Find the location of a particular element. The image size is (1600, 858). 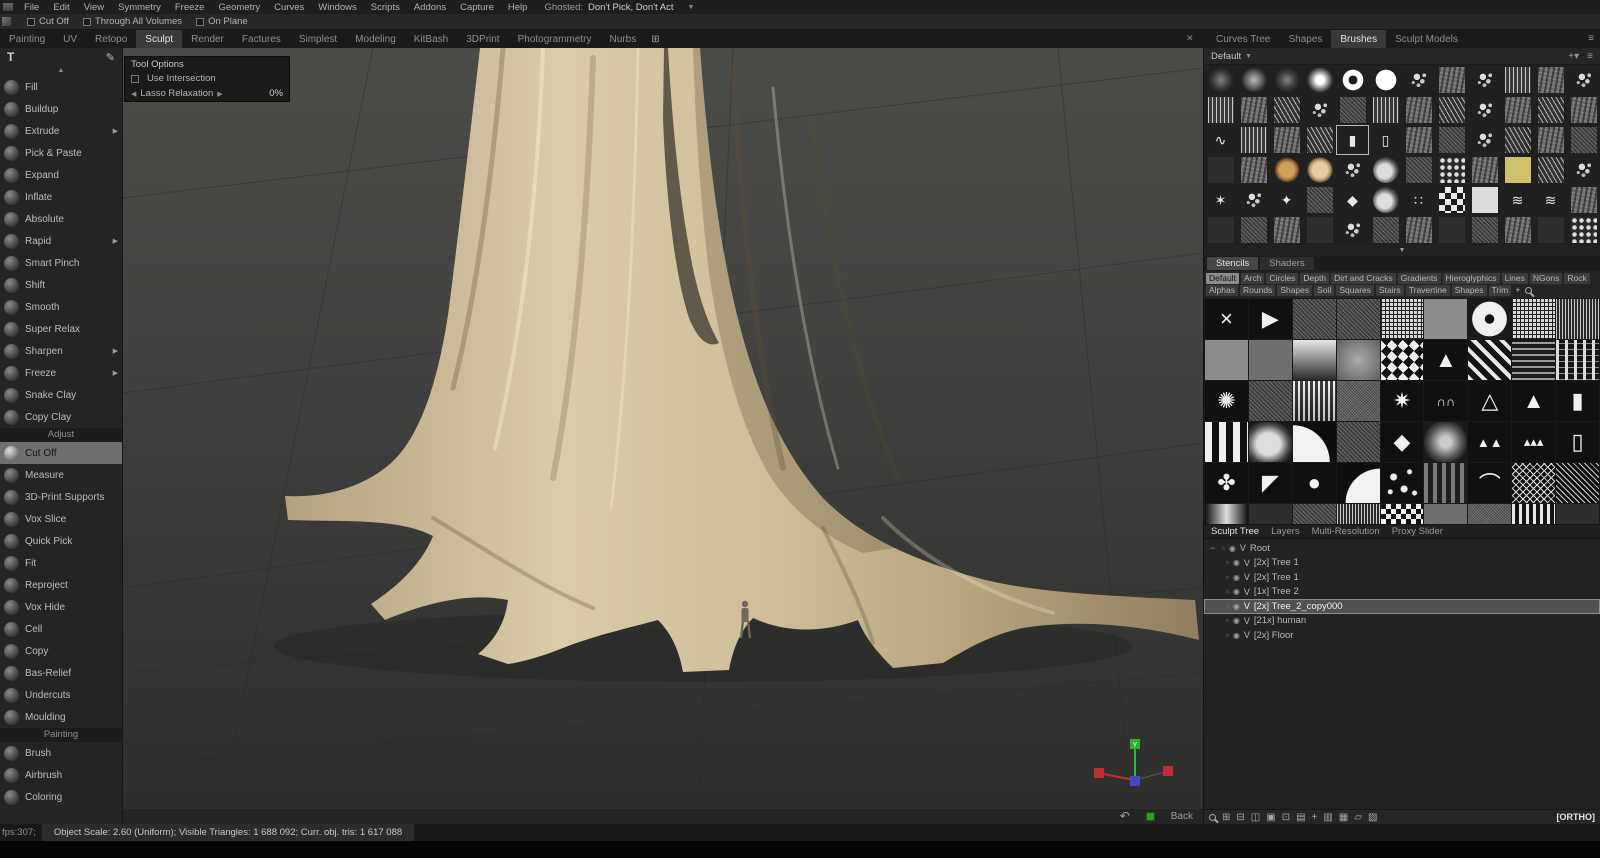

brush-thumb: ∷ is located at coordinates (1418, 200).